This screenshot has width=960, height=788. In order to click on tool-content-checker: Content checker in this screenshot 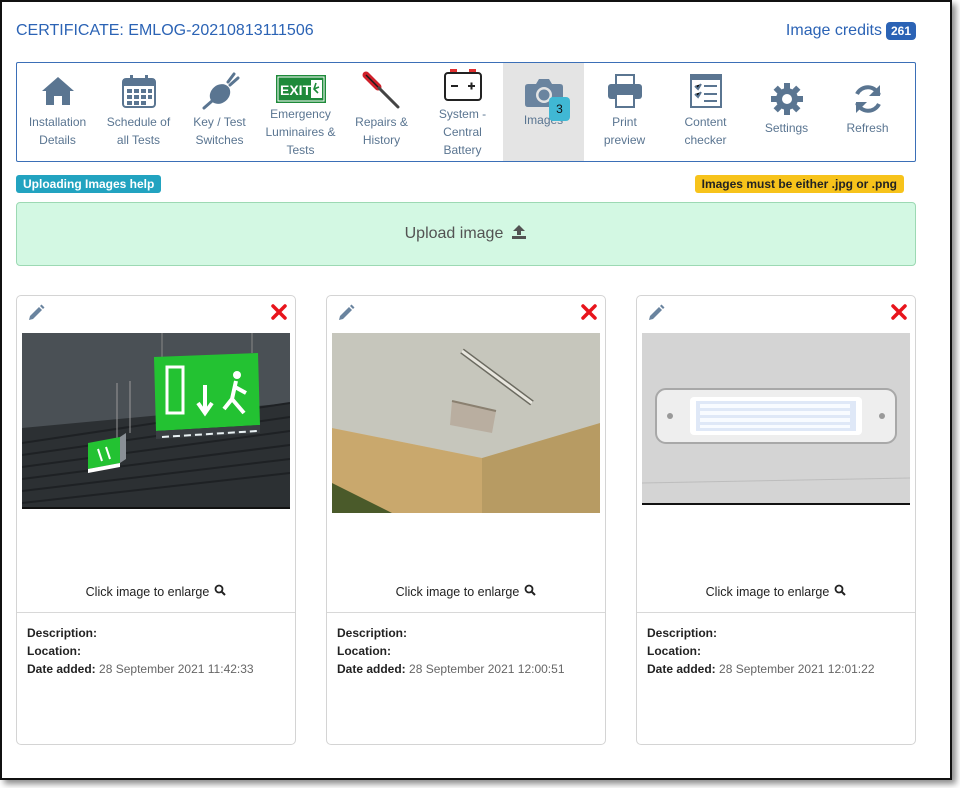, I will do `click(705, 112)`.